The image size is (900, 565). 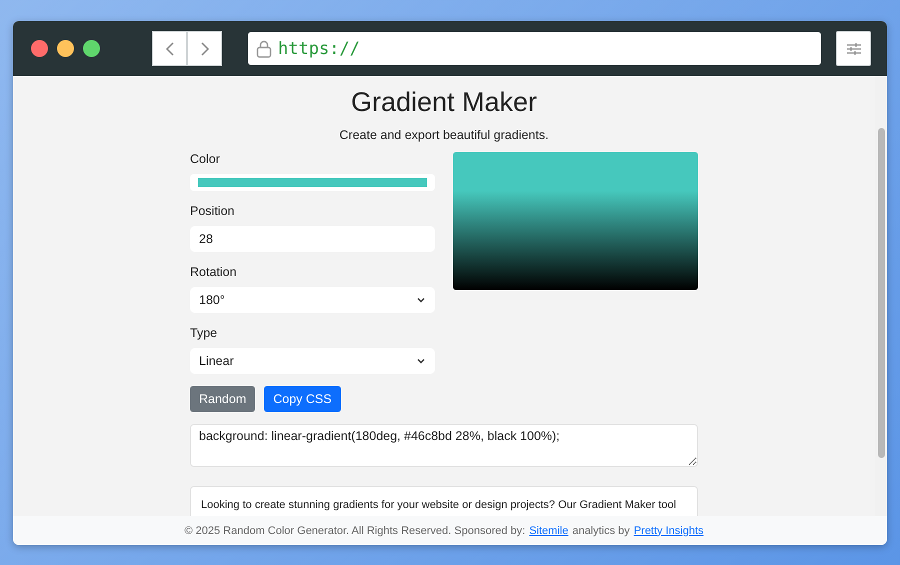 I want to click on footer-text: analytics by, so click(x=601, y=530).